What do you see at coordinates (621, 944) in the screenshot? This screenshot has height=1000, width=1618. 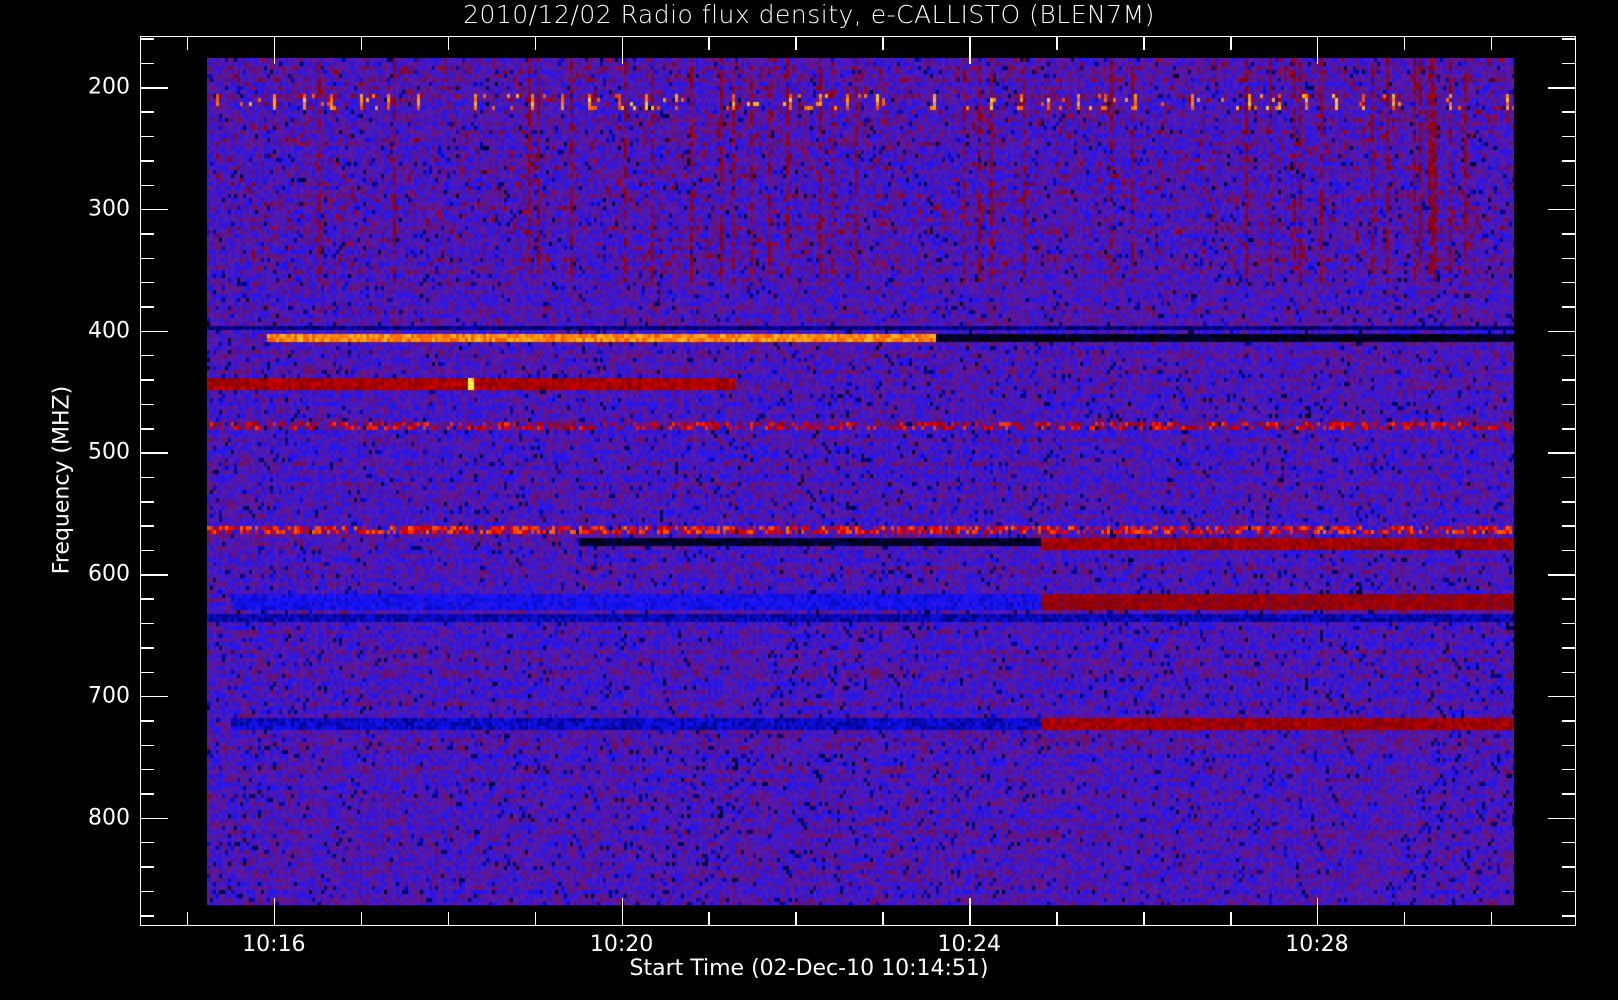 I see `x-tick-label: 10:20` at bounding box center [621, 944].